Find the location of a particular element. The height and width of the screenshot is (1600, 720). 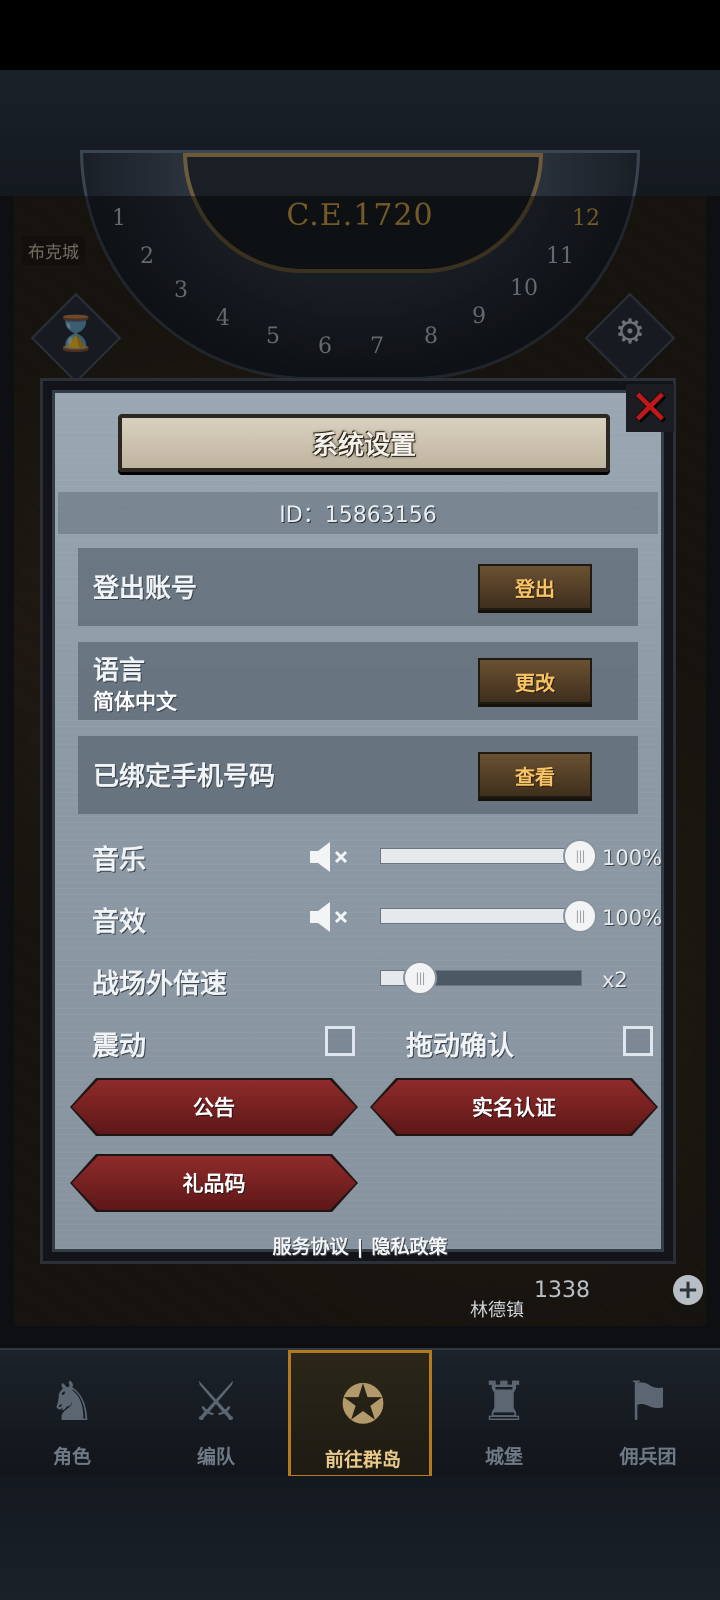

logout-button: 登出 is located at coordinates (535, 587).